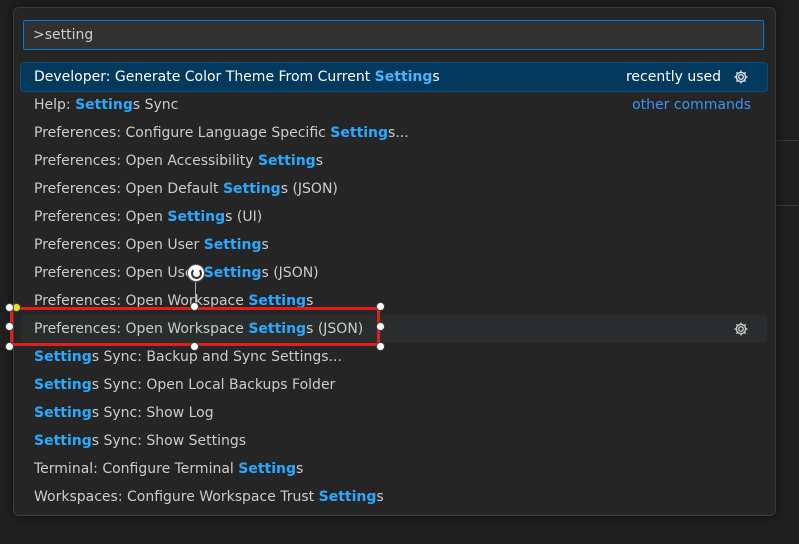  What do you see at coordinates (394, 245) in the screenshot?
I see `command-item-open-user-settings: Preferences: Open User Settings` at bounding box center [394, 245].